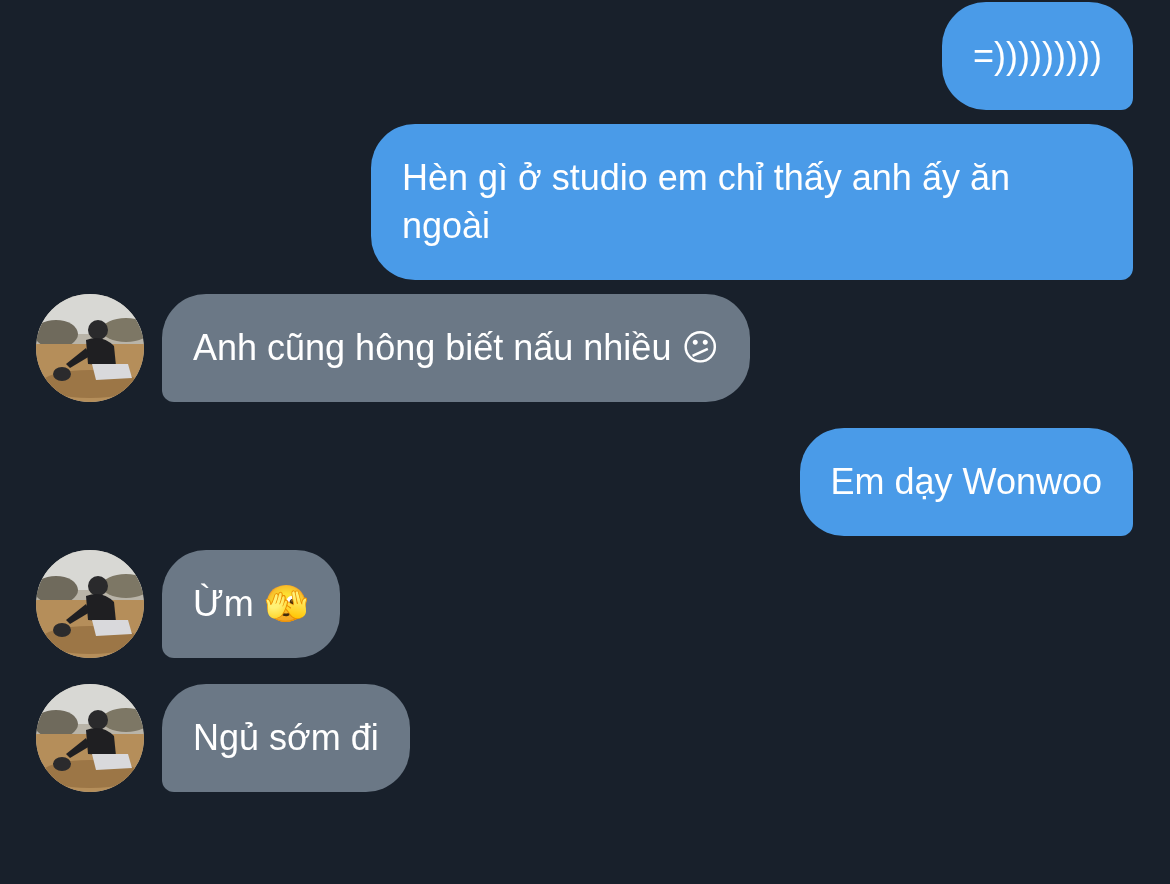 The width and height of the screenshot is (1170, 884). What do you see at coordinates (456, 348) in the screenshot?
I see `message-bubble: Anh cũng hông biết nấu nhiều 😕` at bounding box center [456, 348].